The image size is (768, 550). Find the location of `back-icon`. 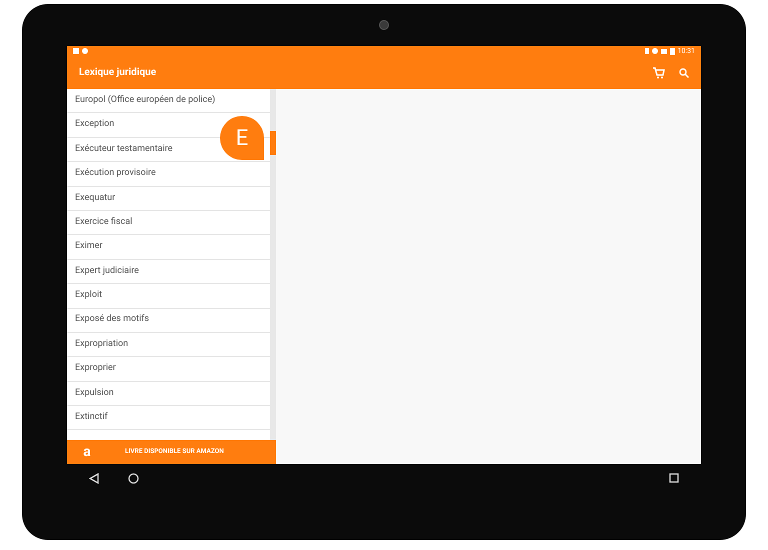

back-icon is located at coordinates (94, 478).